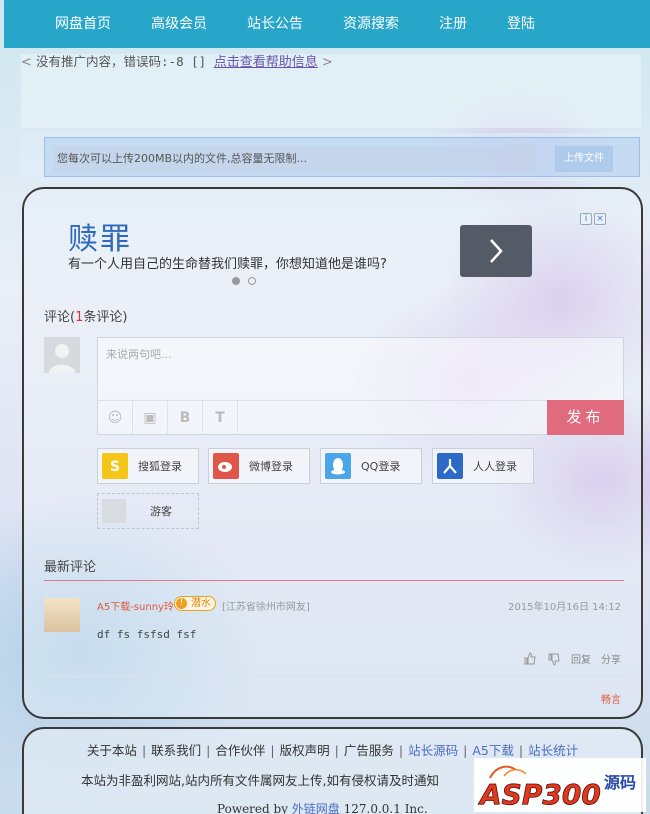  I want to click on banner-subtitle: 有一个人用自己的生命替我们赎罪，你想知道他是谁吗?, so click(227, 262).